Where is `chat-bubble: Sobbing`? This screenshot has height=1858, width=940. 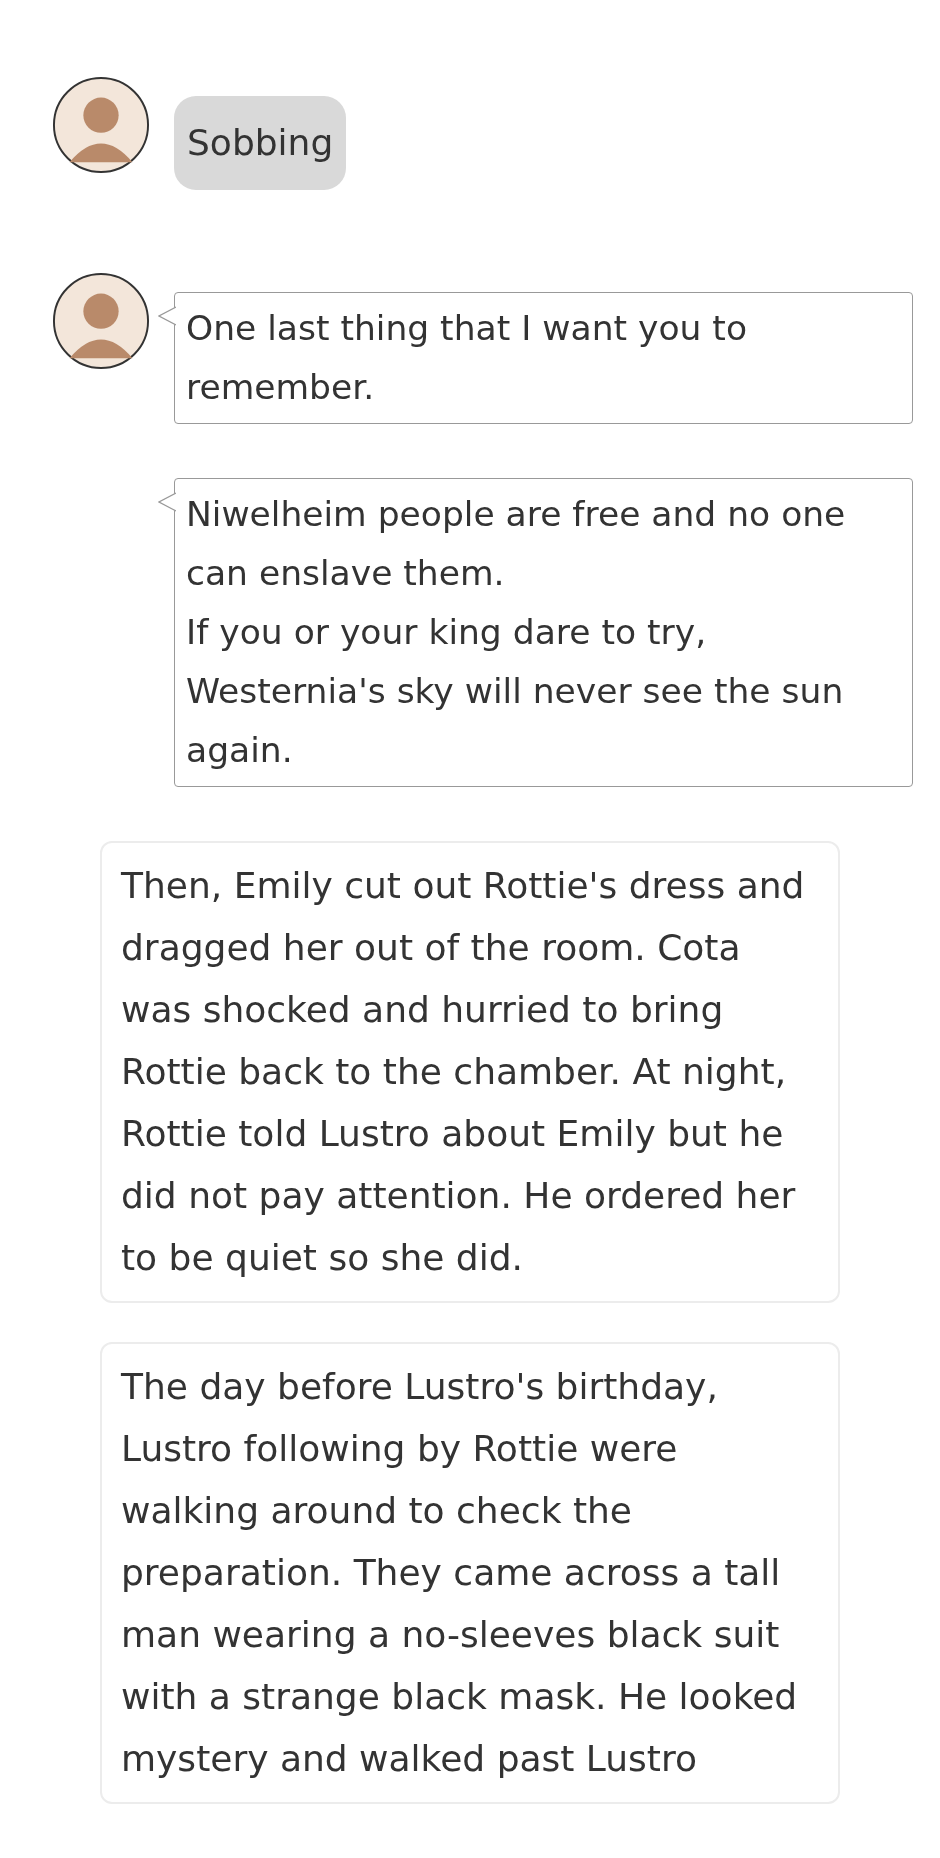
chat-bubble: Sobbing is located at coordinates (260, 143).